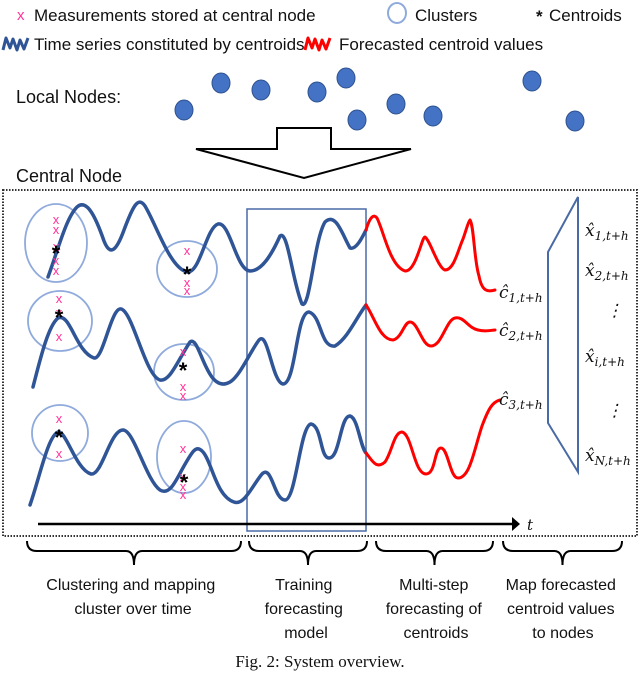  What do you see at coordinates (446, 15) in the screenshot?
I see `legend-clusters-label: Clusters` at bounding box center [446, 15].